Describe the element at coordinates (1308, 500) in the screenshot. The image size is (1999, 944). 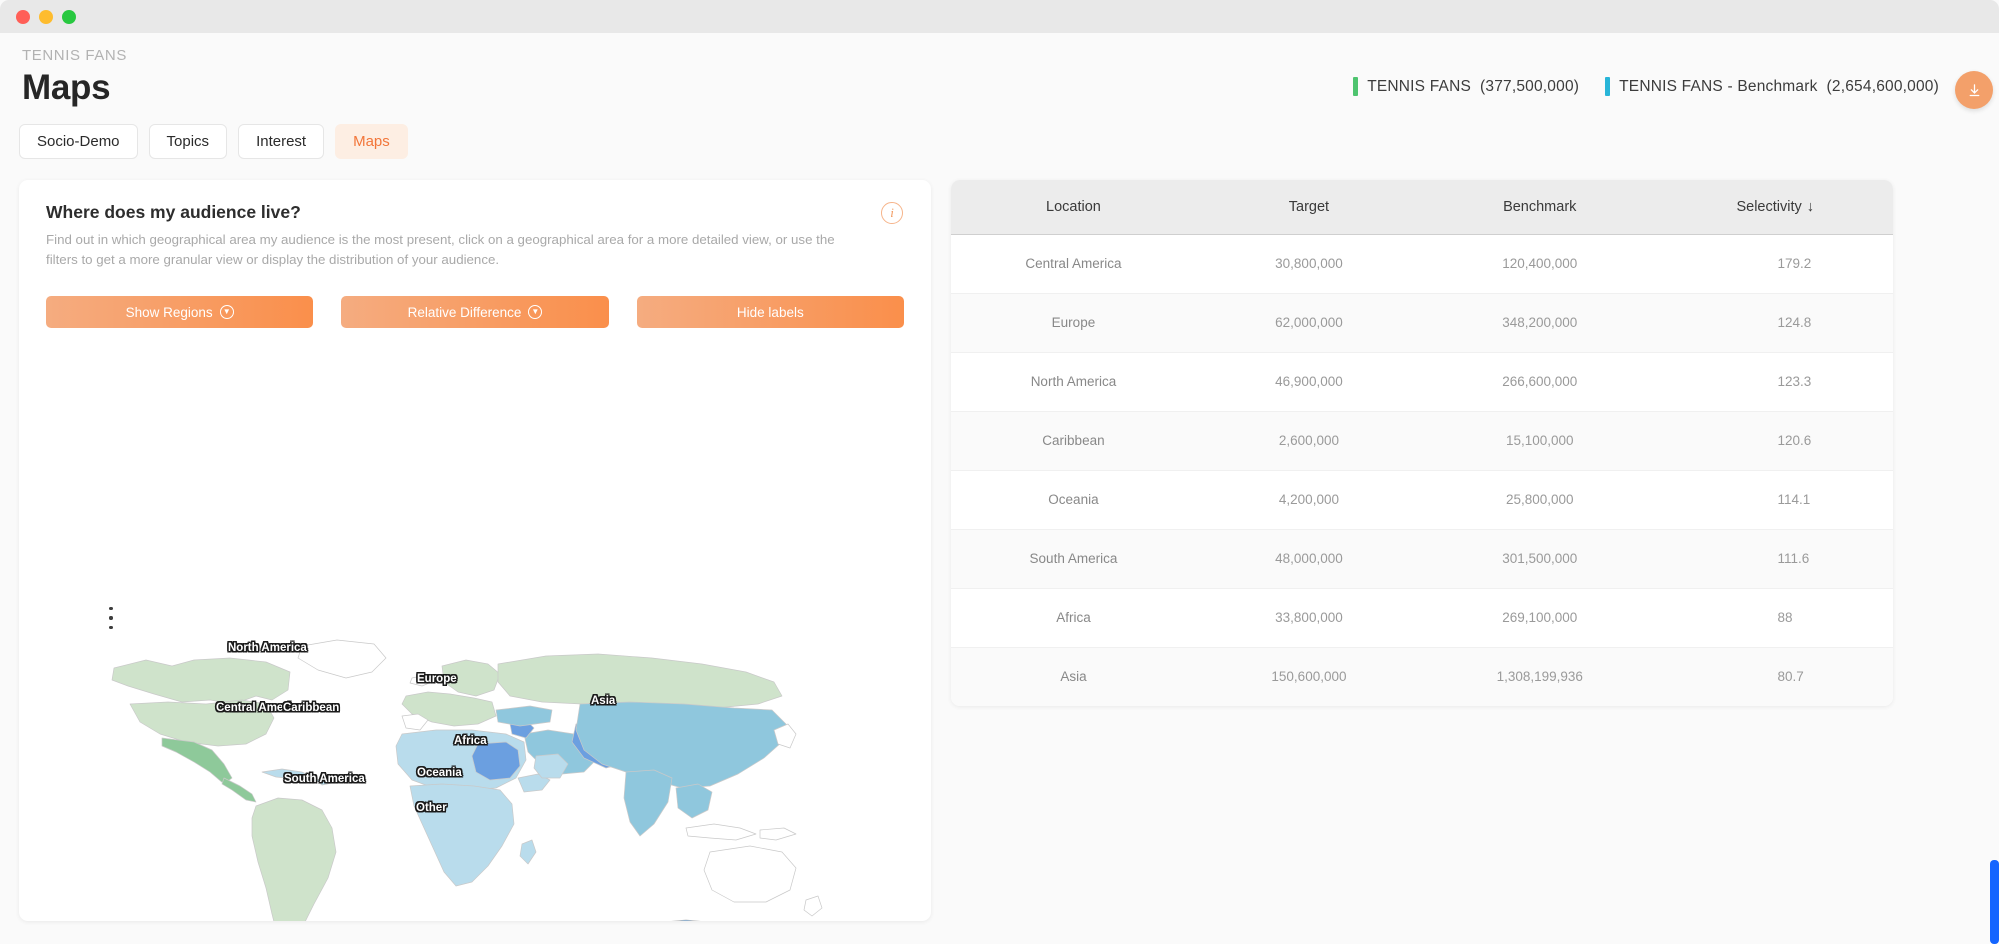
I see `cell-target: 4,200,000` at that location.